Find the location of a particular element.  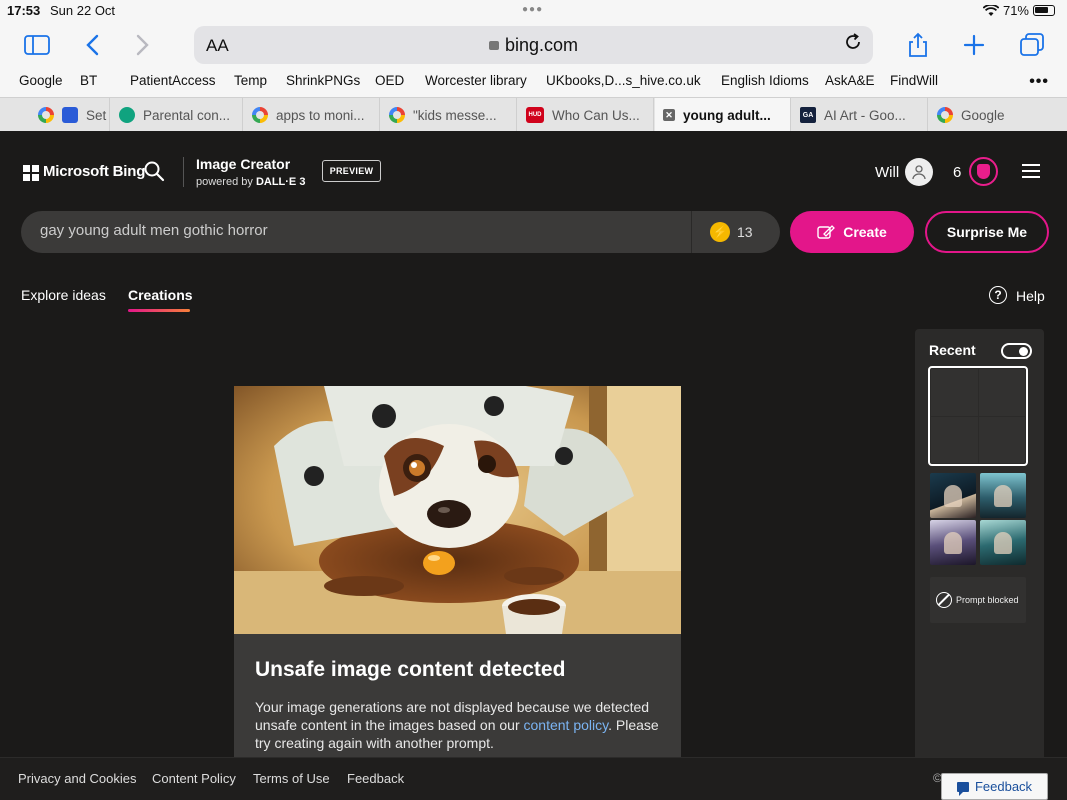

bookmark-item: AskA&E is located at coordinates (850, 80).